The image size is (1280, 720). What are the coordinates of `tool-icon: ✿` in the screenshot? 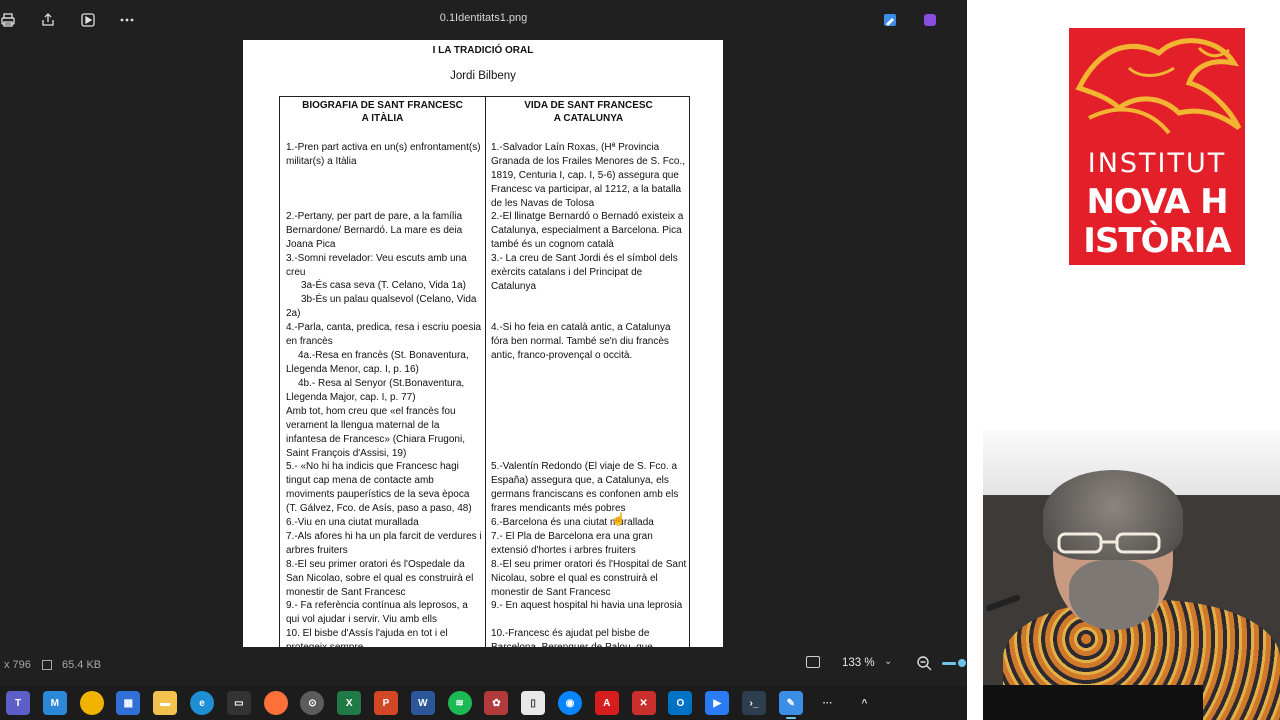 It's located at (496, 703).